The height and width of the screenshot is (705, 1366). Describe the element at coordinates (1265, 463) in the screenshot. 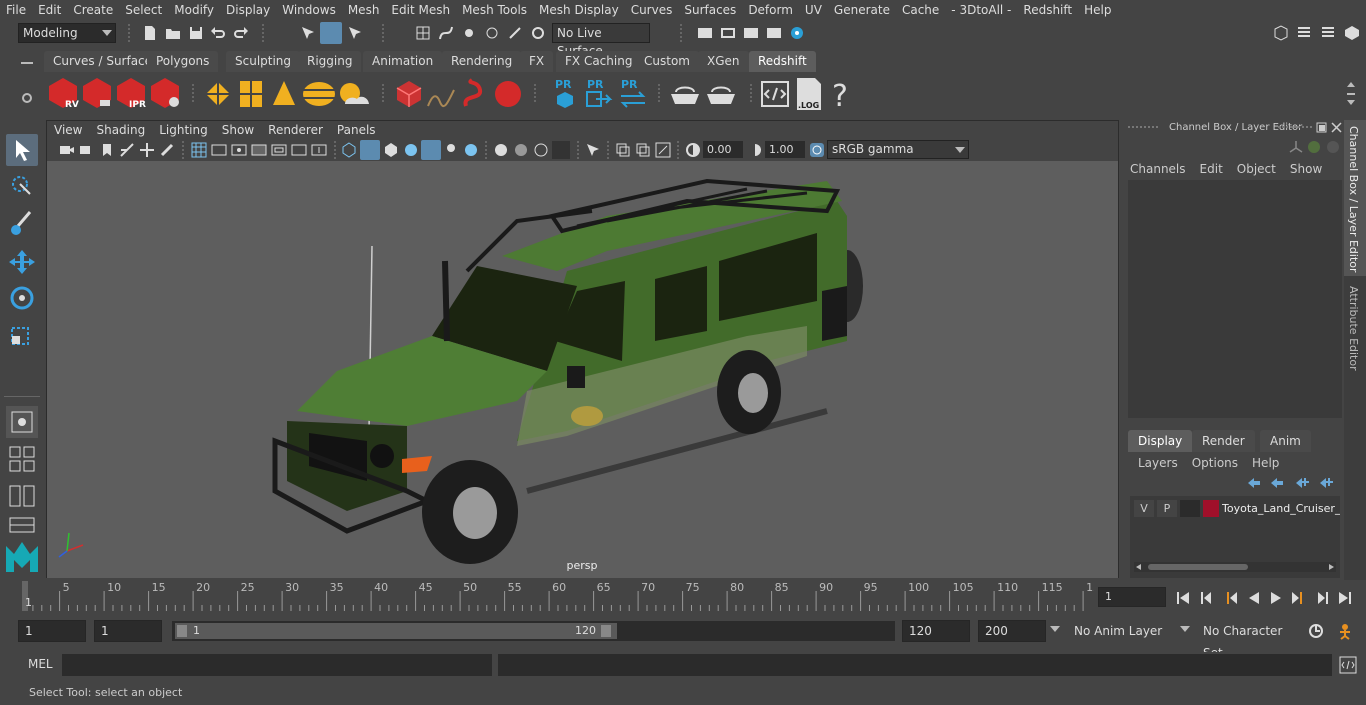

I see `layer-menu-help: Help` at that location.